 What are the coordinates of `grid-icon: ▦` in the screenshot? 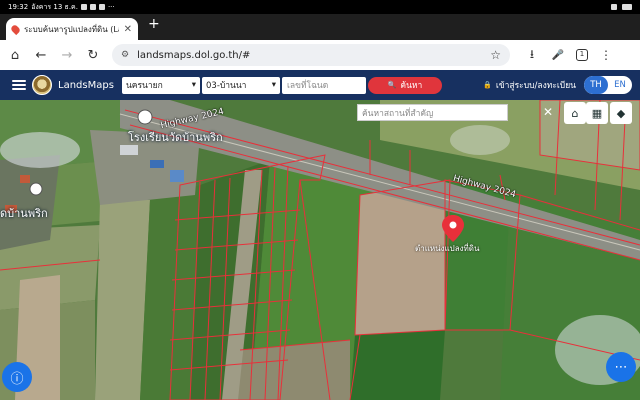 It's located at (597, 113).